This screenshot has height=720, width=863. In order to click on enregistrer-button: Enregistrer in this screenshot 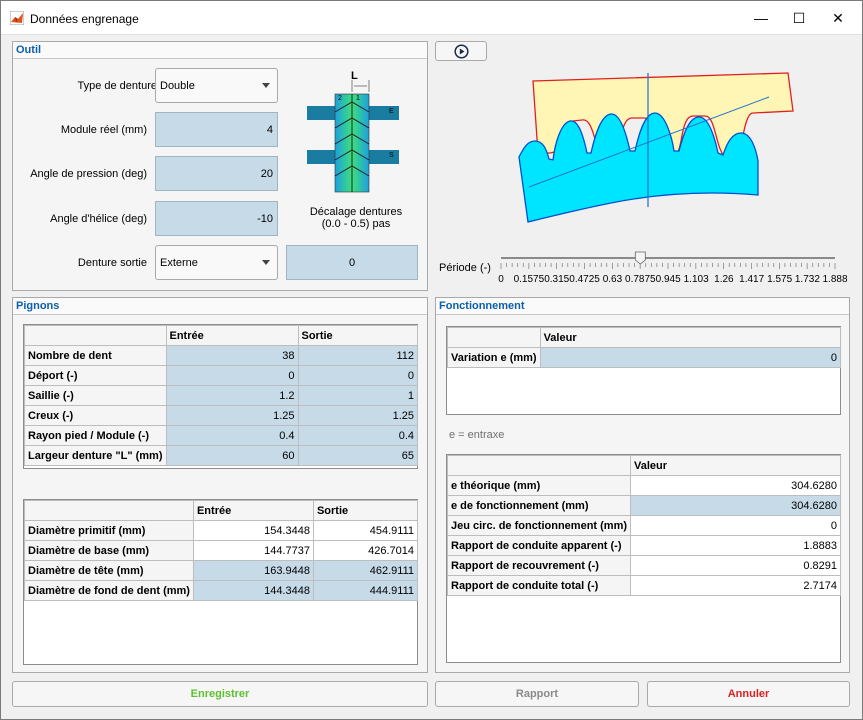, I will do `click(220, 694)`.